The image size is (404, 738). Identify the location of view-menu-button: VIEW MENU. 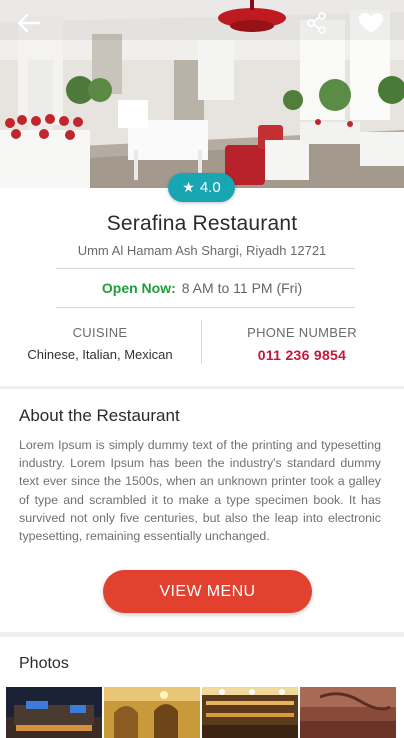
(207, 591).